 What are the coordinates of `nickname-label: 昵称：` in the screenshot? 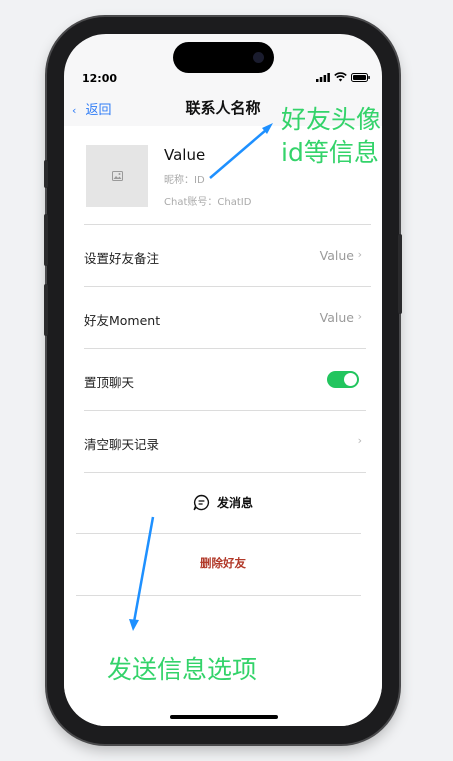 It's located at (179, 180).